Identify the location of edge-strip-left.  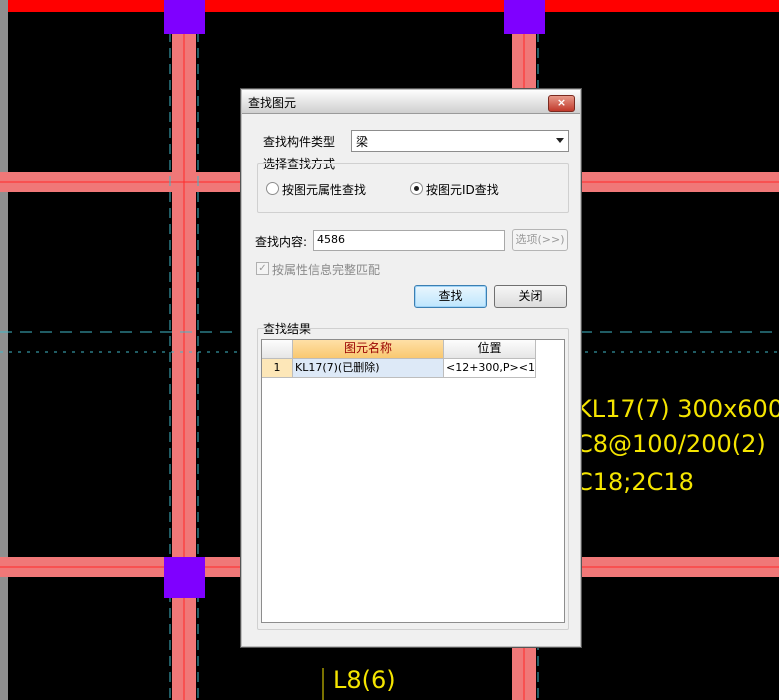
(4, 350).